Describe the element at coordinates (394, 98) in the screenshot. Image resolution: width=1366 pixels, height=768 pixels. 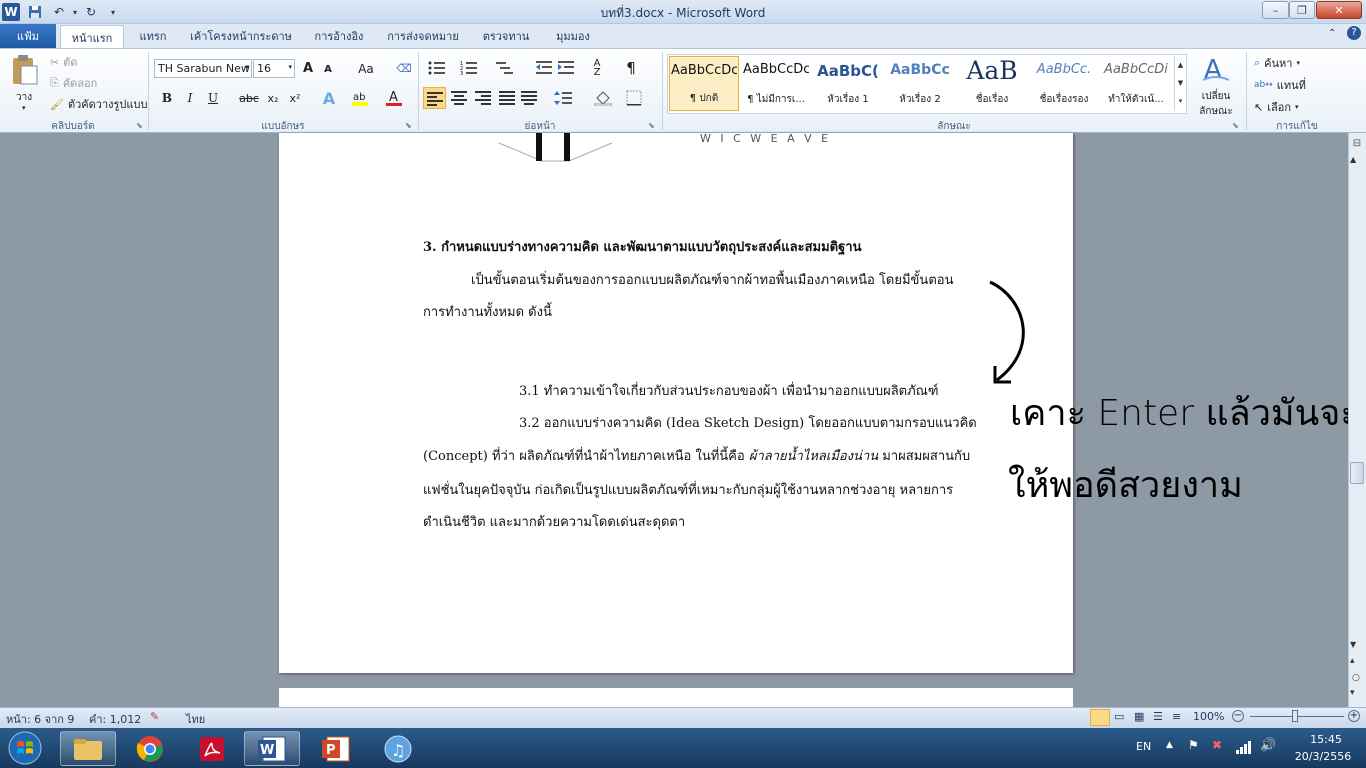
I see `font-color-button: A` at that location.